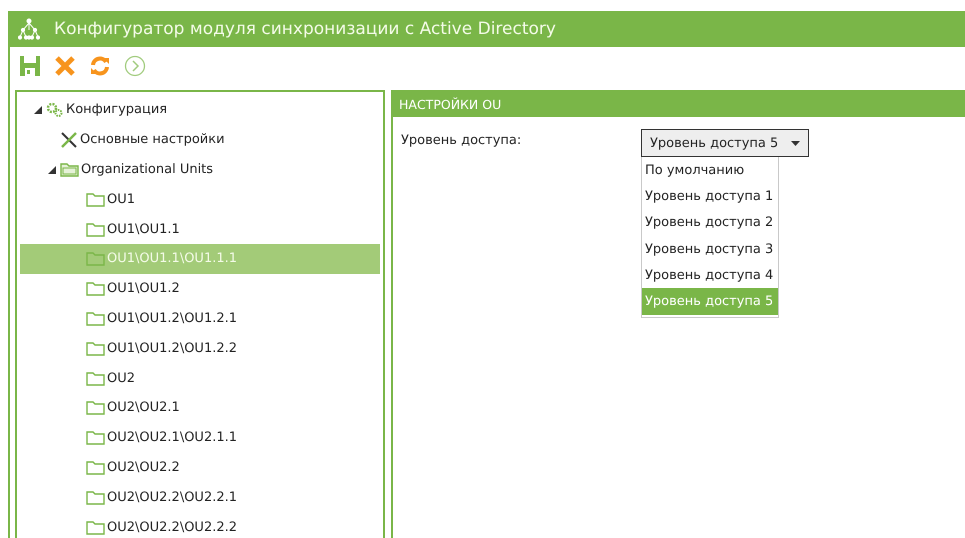 The image size is (965, 538). What do you see at coordinates (795, 143) in the screenshot?
I see `caret-icon` at bounding box center [795, 143].